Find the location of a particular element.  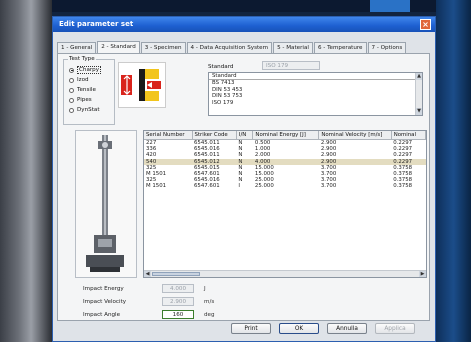

standard-list-scrollbar: ▲ ▼ is located at coordinates (418, 94).